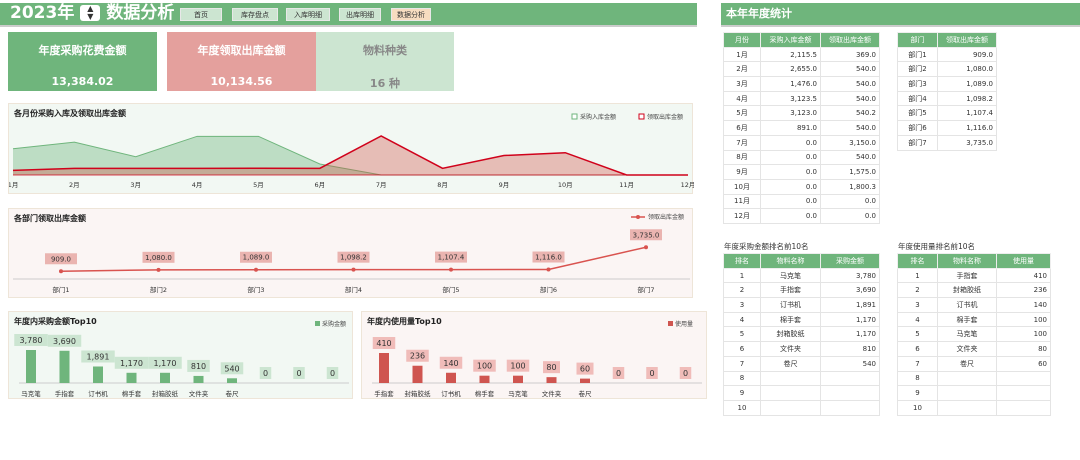 Image resolution: width=1080 pixels, height=460 pixels. What do you see at coordinates (967, 54) in the screenshot?
I see `table-cell: 909.0` at bounding box center [967, 54].